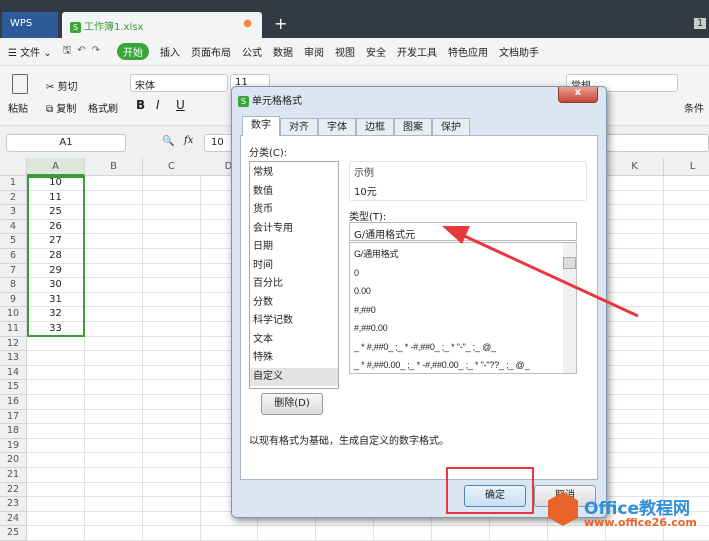 Image resolution: width=709 pixels, height=541 pixels. I want to click on menu-data: 数据, so click(283, 51).